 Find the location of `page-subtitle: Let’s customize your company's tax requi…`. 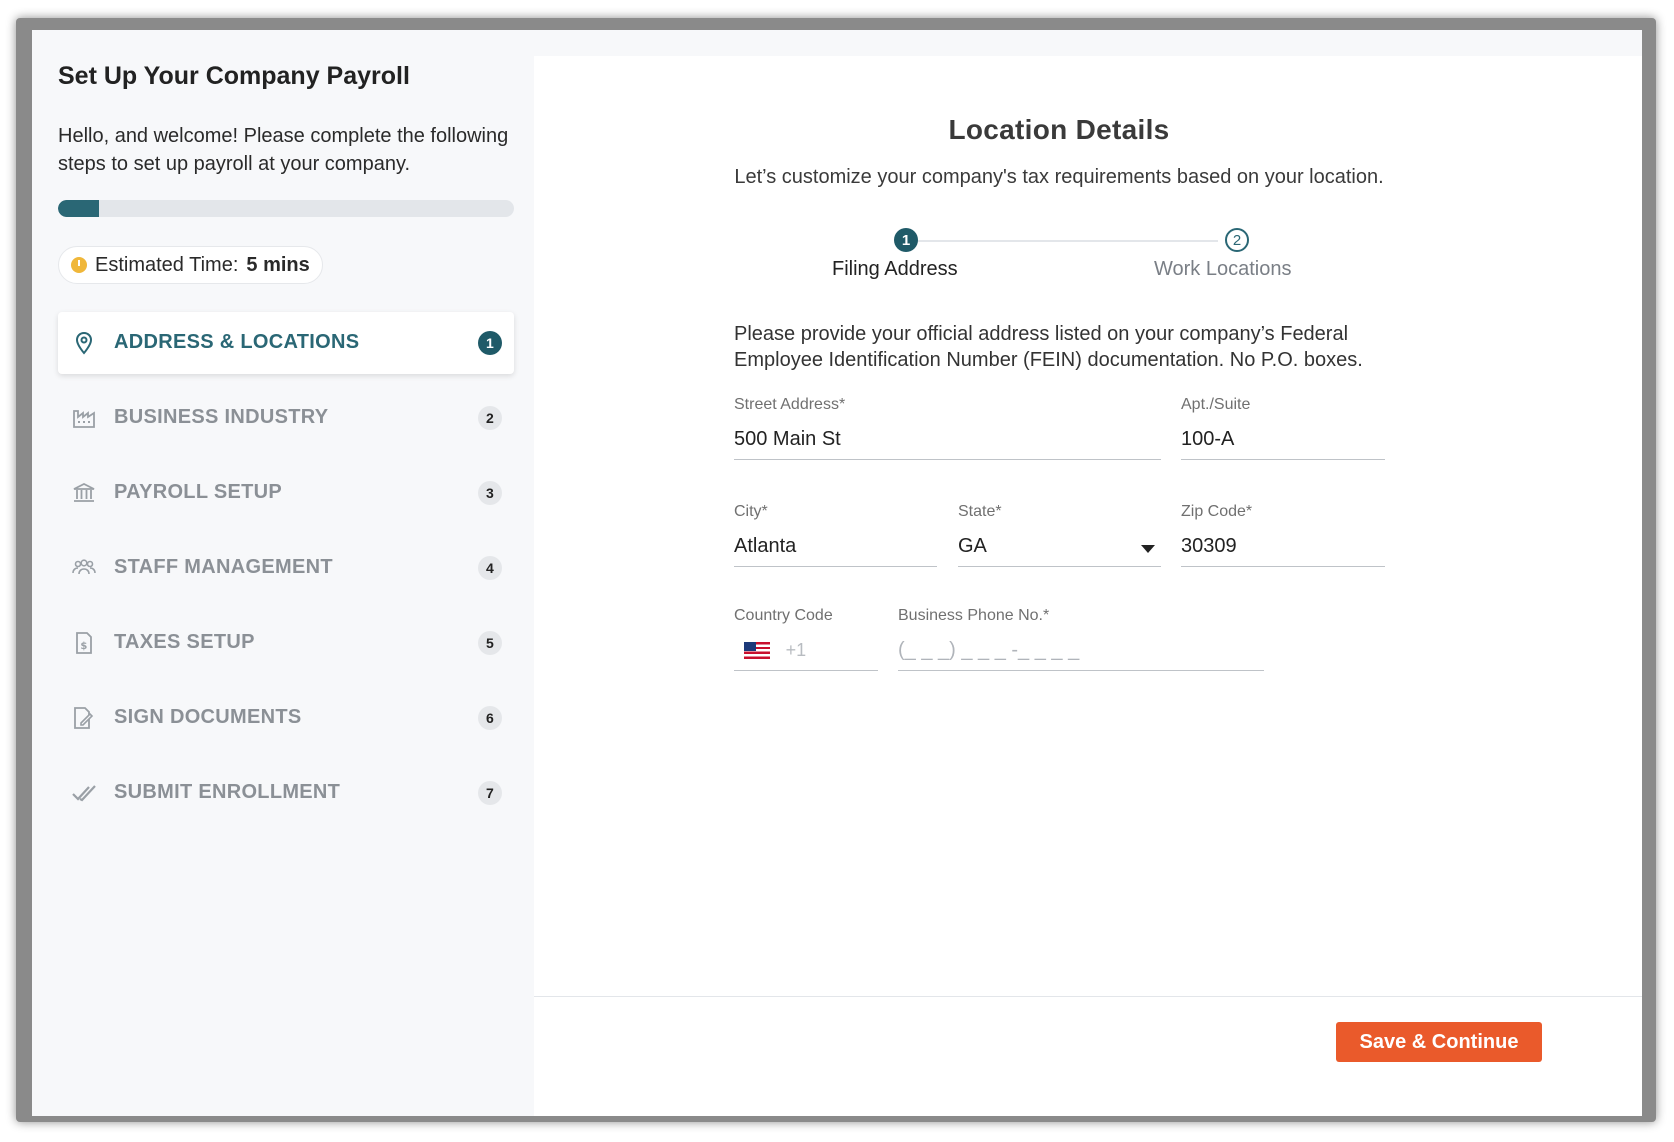

page-subtitle: Let’s customize your company's tax requi… is located at coordinates (1059, 177).